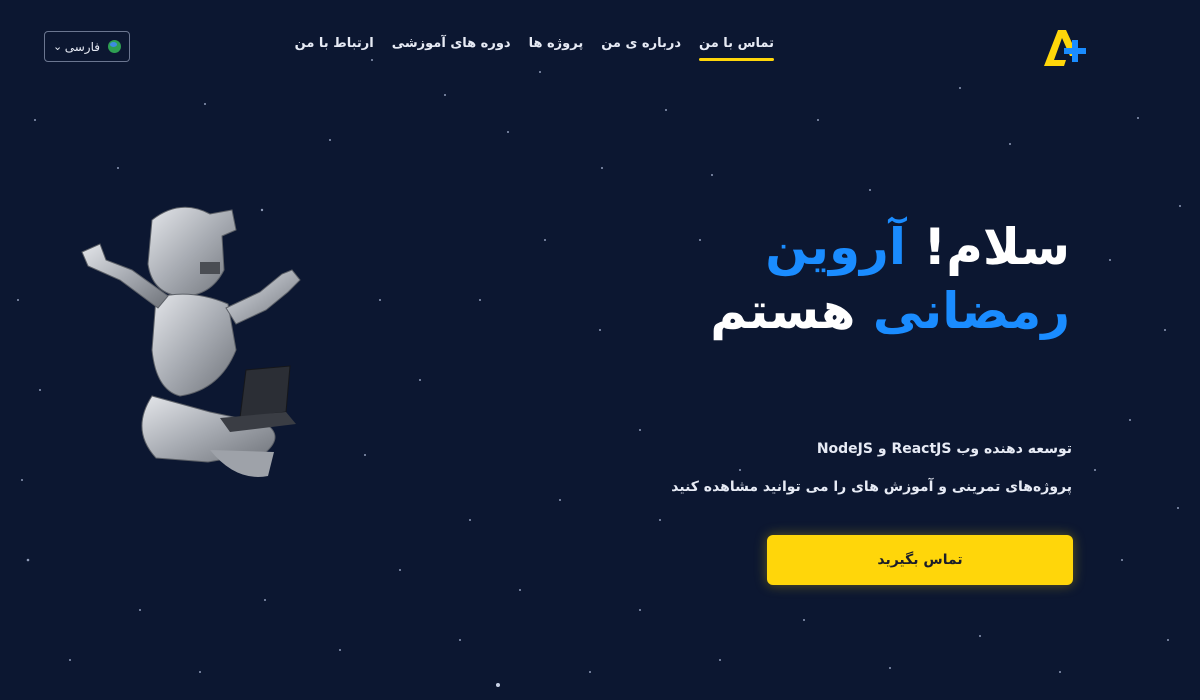  What do you see at coordinates (58, 46) in the screenshot?
I see `chevron-down-icon: ⌄` at bounding box center [58, 46].